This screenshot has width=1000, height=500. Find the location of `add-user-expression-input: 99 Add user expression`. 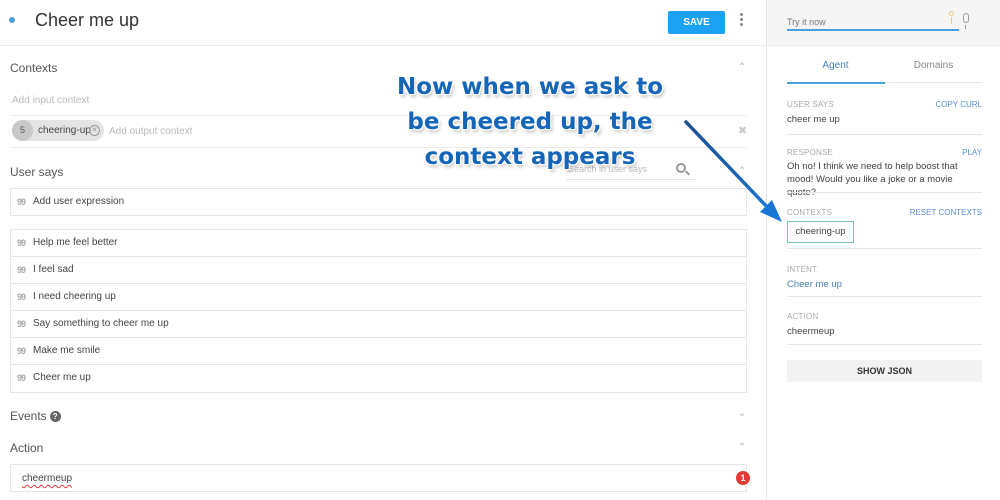

add-user-expression-input: 99 Add user expression is located at coordinates (378, 202).